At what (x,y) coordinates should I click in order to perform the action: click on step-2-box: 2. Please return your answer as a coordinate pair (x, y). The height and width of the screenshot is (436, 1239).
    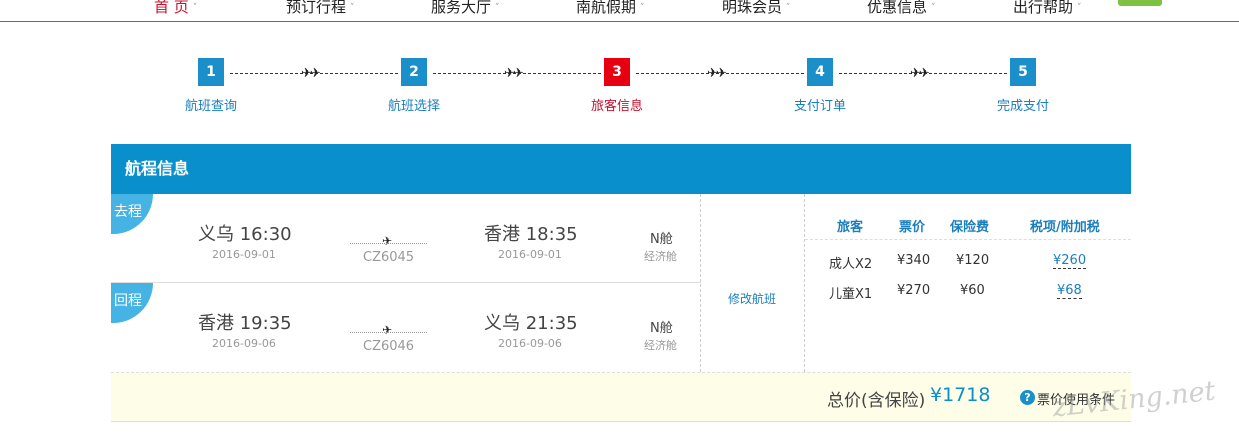
    Looking at the image, I should click on (414, 72).